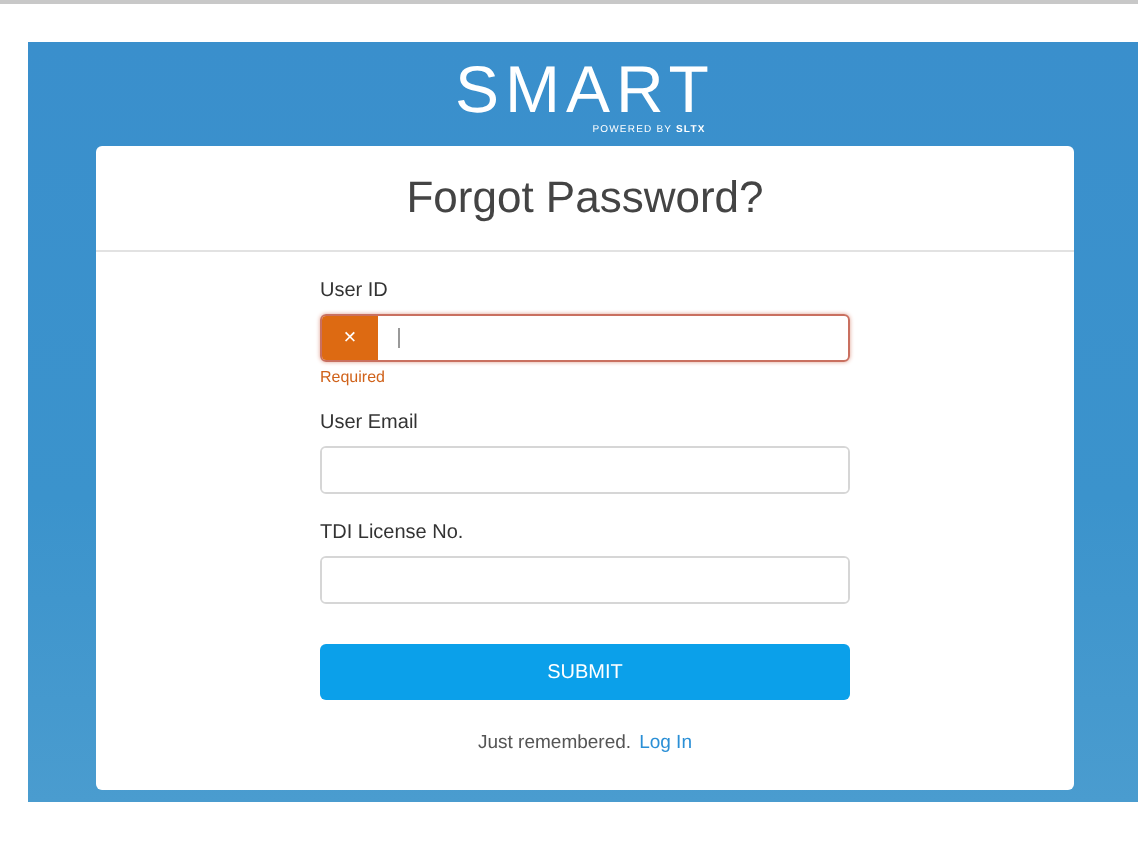  What do you see at coordinates (350, 338) in the screenshot?
I see `error-icon: ×` at bounding box center [350, 338].